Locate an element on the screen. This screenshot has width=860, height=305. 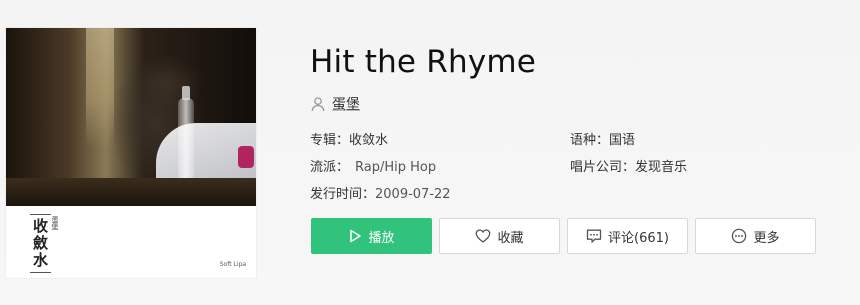
record-company-label: 唱片公司： is located at coordinates (603, 167).